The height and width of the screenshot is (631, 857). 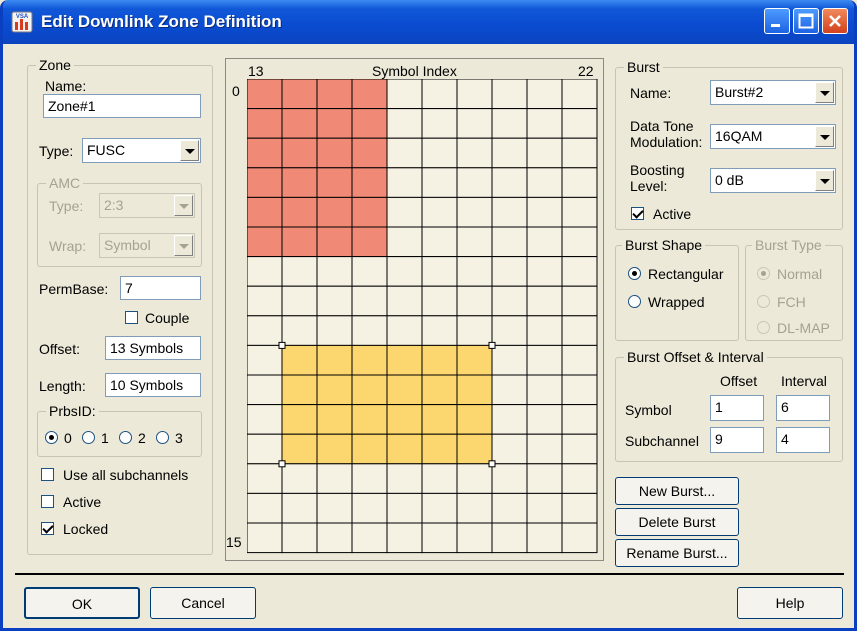 What do you see at coordinates (428, 22) in the screenshot?
I see `title-bar: VSA Edit Downlink Zone Definition` at bounding box center [428, 22].